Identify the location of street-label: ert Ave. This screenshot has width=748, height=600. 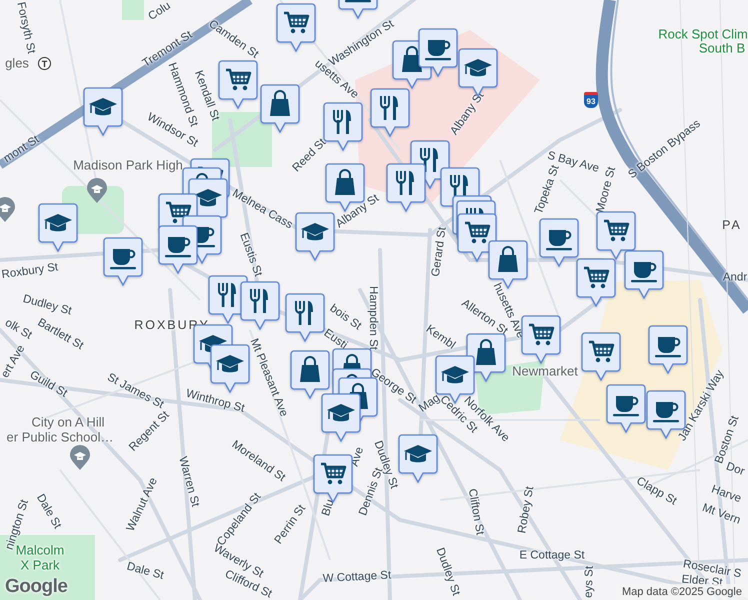
(14, 362).